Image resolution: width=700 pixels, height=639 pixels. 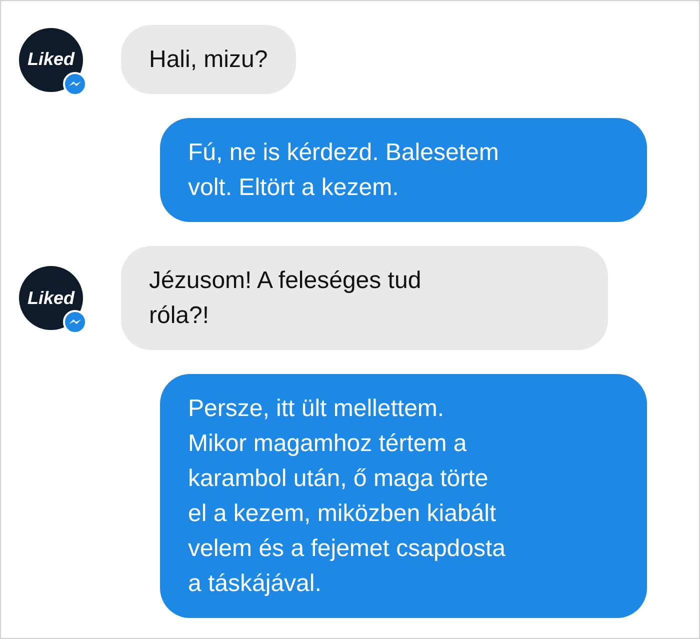 I want to click on message-bubble: Fú, ne is kérdezd. Balesetem volt. Eltört a kezem., so click(x=403, y=170).